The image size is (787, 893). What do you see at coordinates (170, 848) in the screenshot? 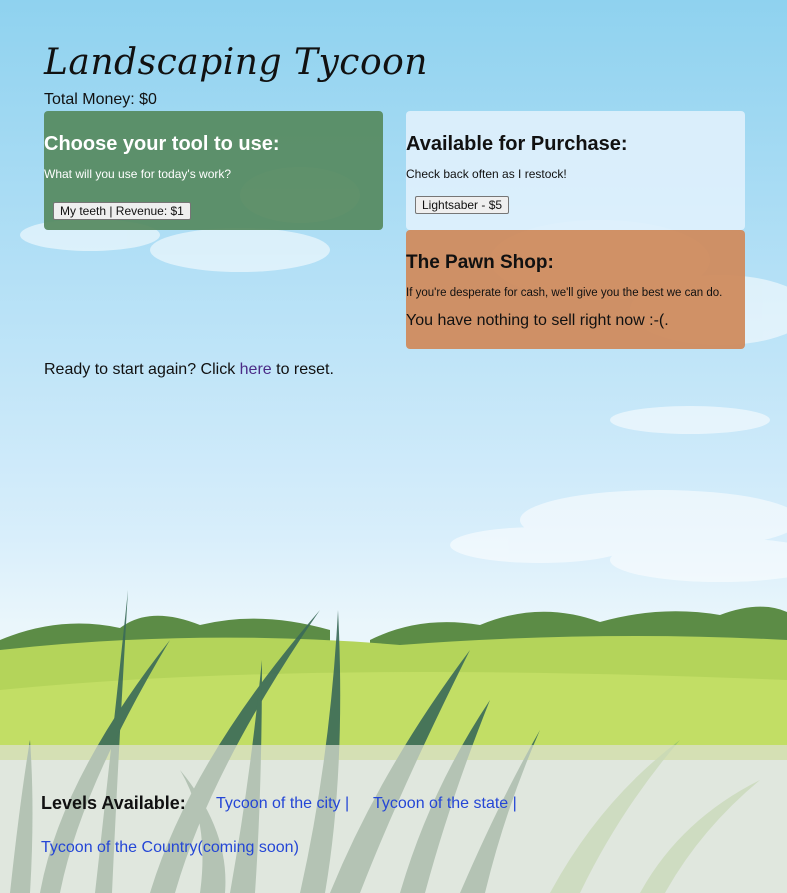
I see `level-link-country: Tycoon of the Country(coming soon)` at bounding box center [170, 848].